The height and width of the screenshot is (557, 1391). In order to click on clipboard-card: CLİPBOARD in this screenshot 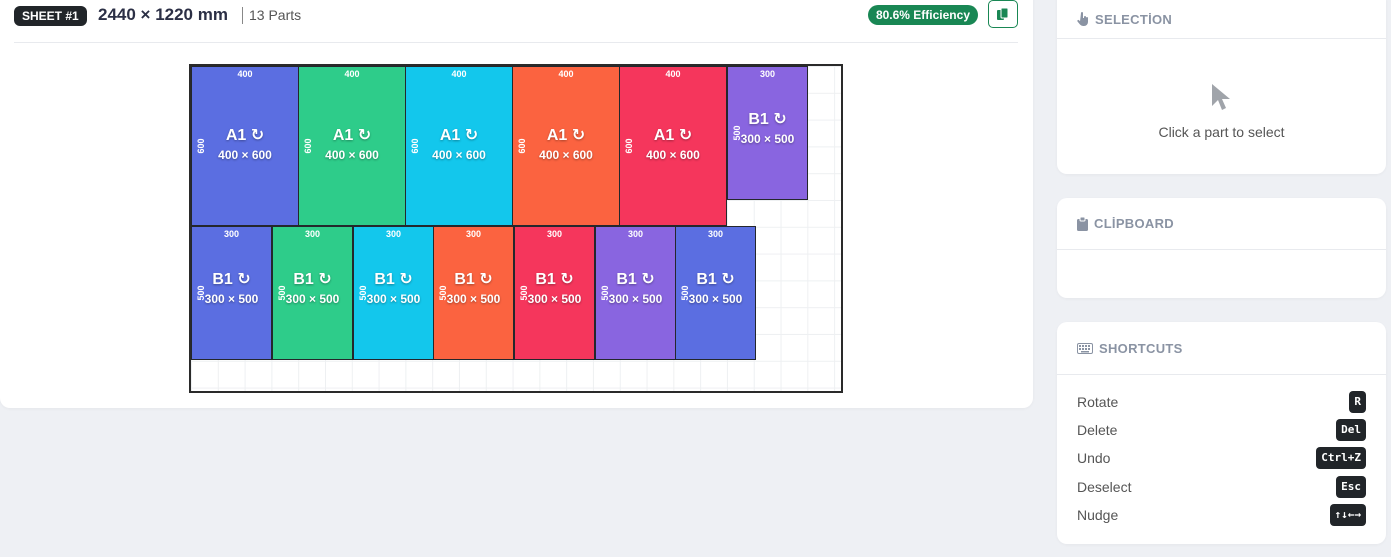, I will do `click(1221, 248)`.